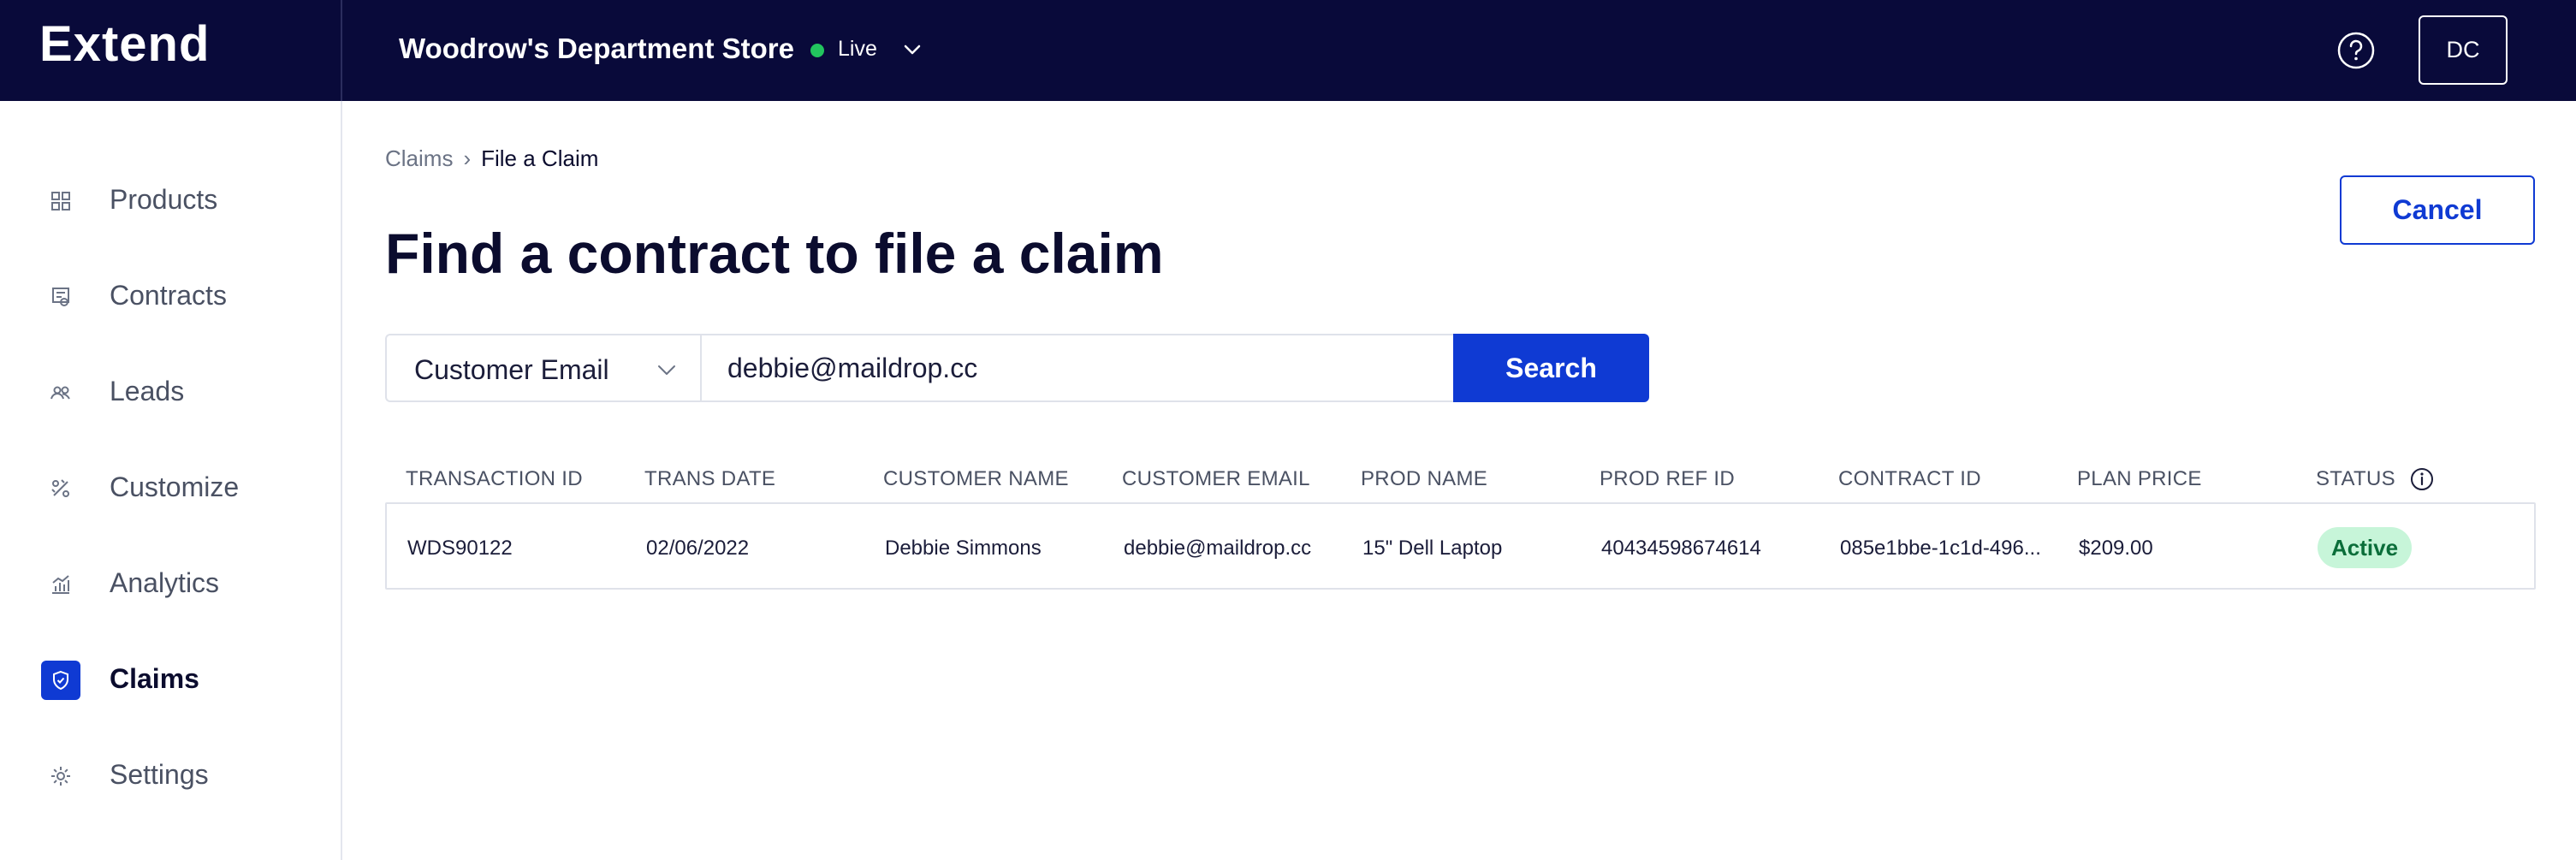 This screenshot has height=860, width=2576. Describe the element at coordinates (60, 201) in the screenshot. I see `grid-icon` at that location.